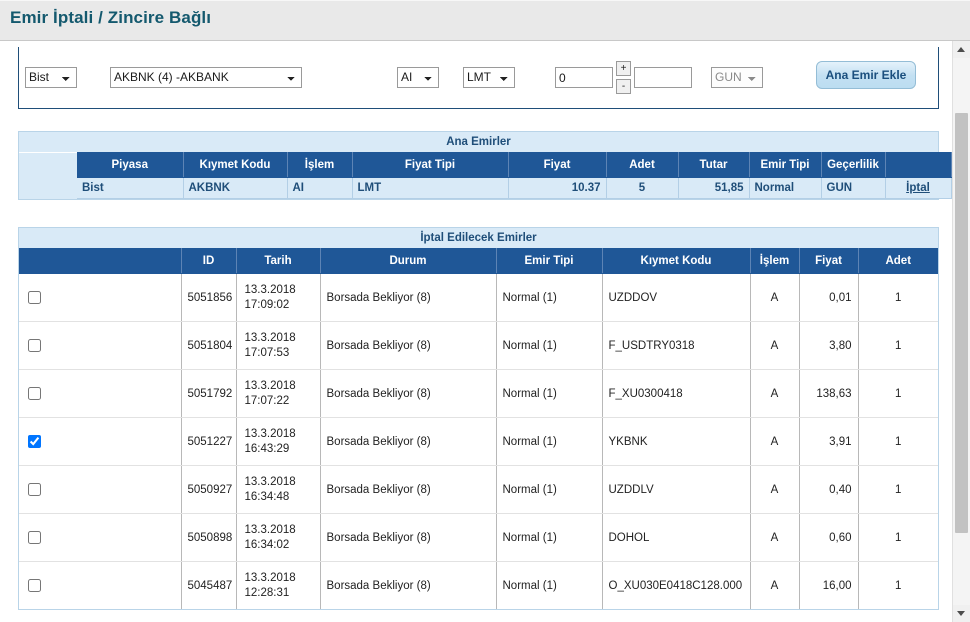  I want to click on col-fiyat: Fiyat, so click(829, 261).